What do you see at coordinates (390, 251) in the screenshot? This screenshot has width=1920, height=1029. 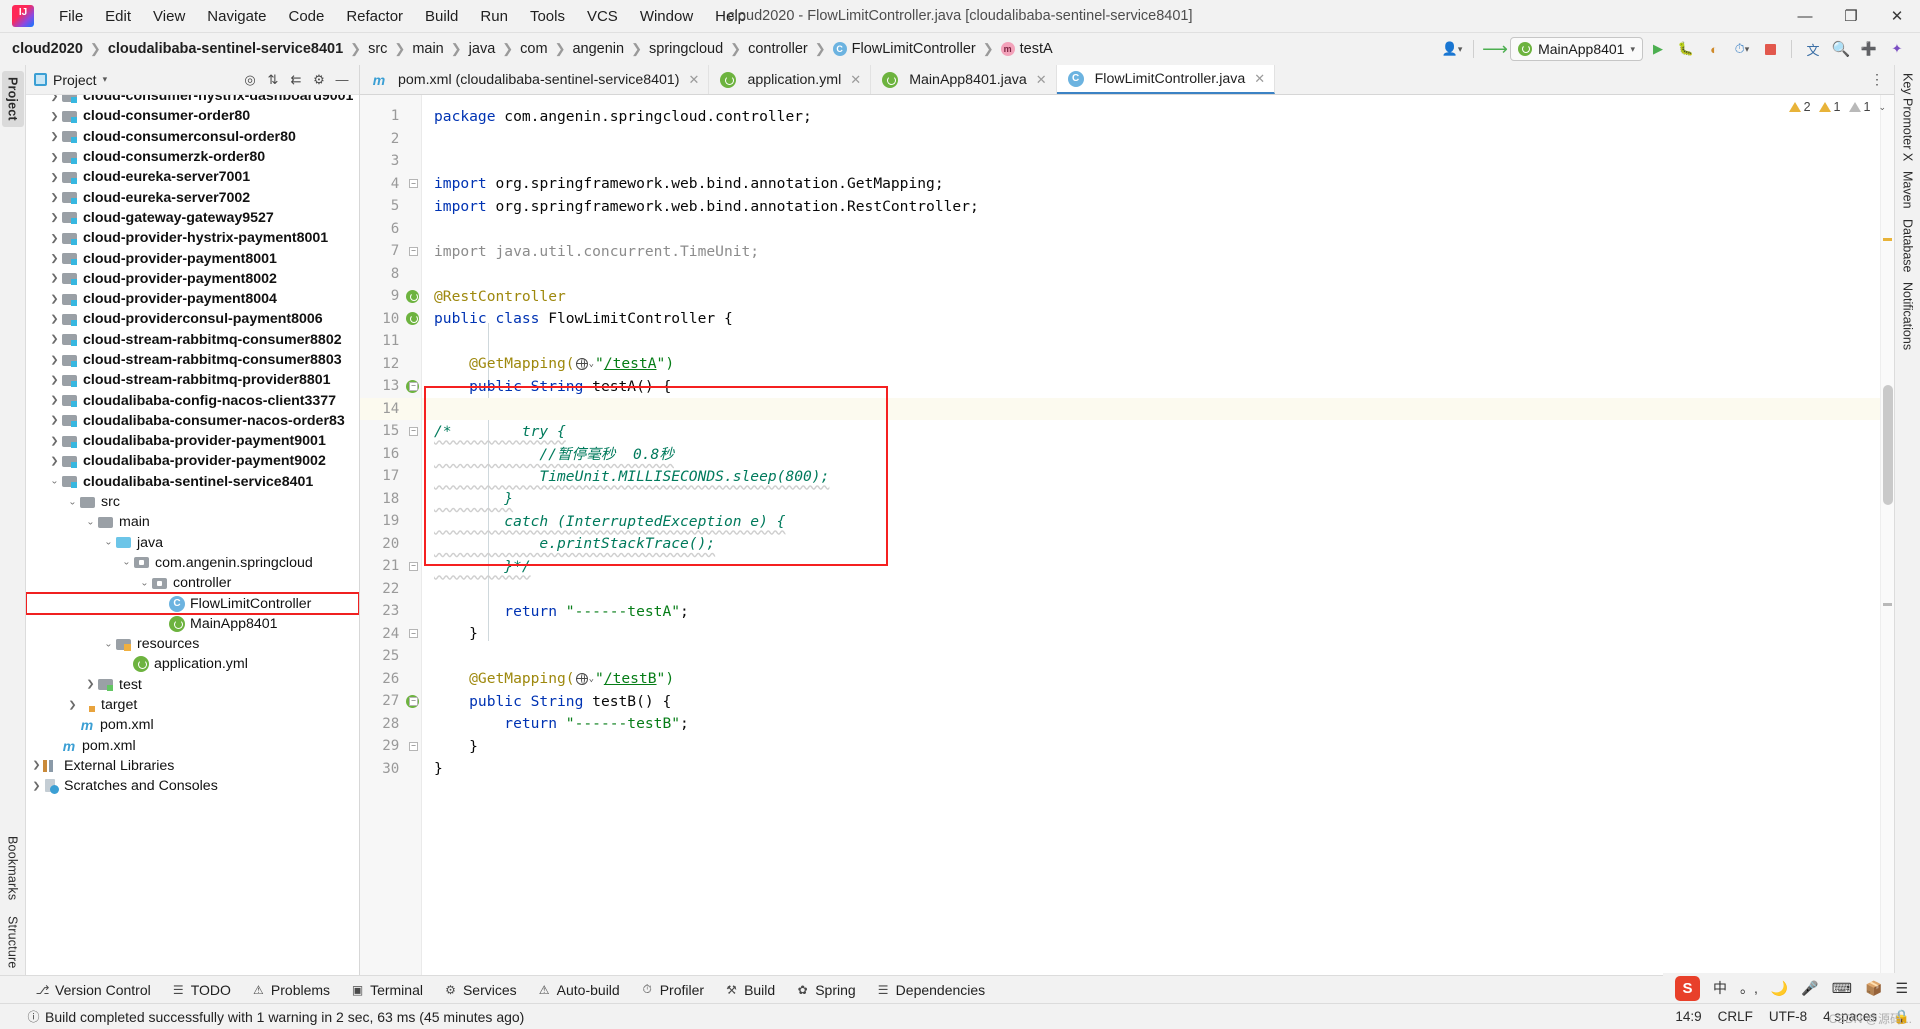 I see `gutter-line-7: 7−` at bounding box center [390, 251].